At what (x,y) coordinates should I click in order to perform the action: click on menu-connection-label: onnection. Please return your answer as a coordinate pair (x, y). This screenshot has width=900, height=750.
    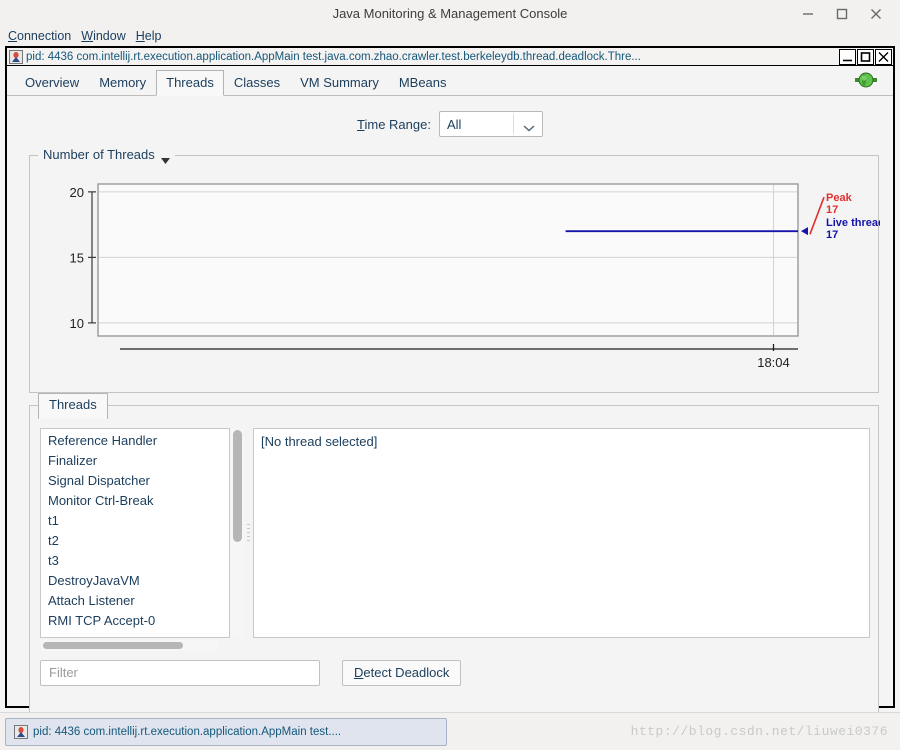
    Looking at the image, I should click on (44, 36).